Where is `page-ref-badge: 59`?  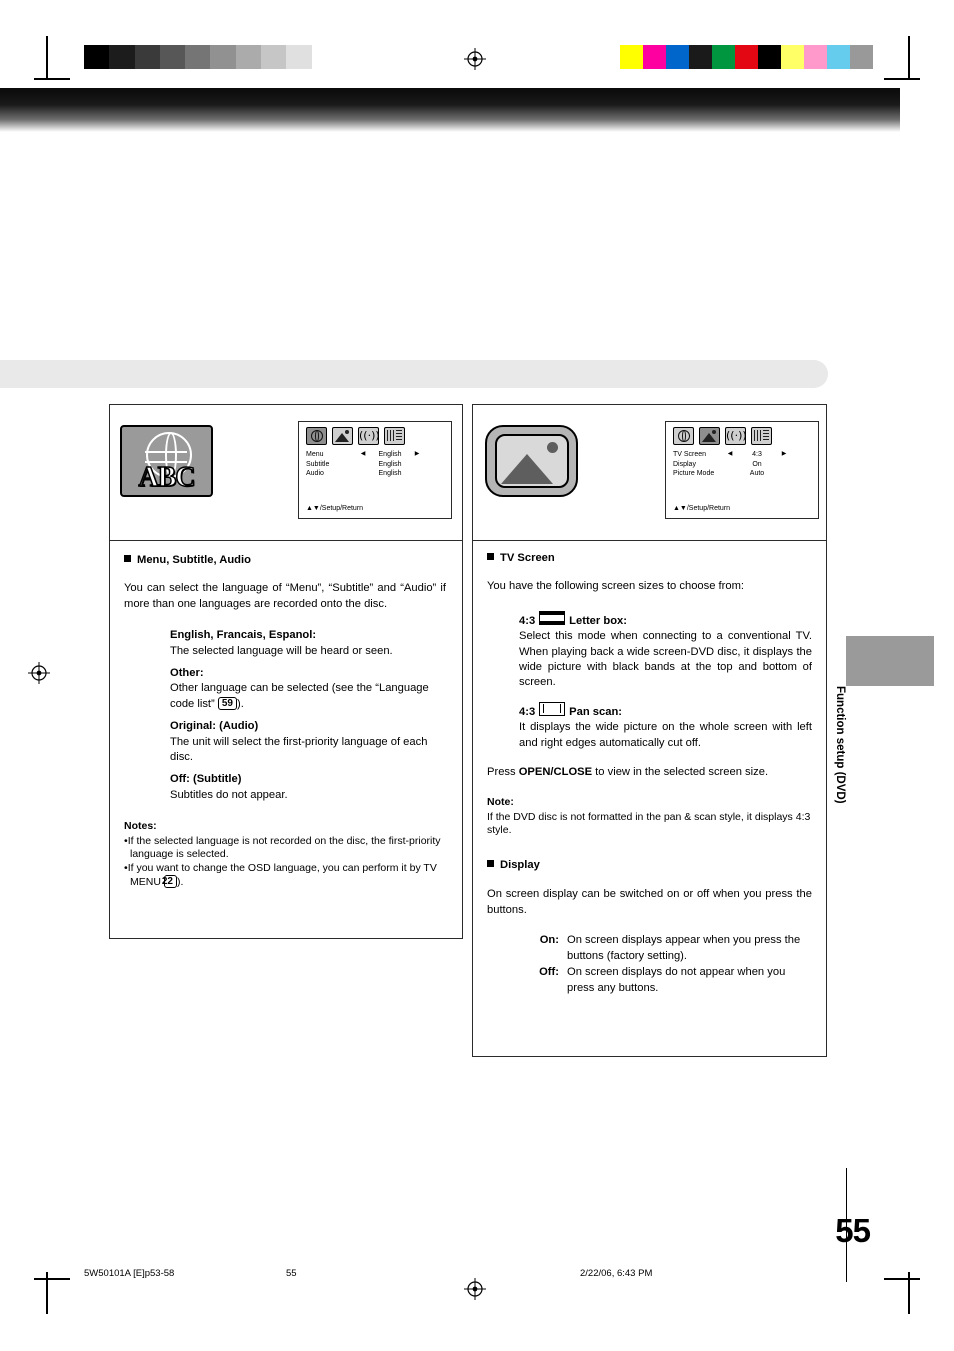
page-ref-badge: 59 is located at coordinates (227, 703).